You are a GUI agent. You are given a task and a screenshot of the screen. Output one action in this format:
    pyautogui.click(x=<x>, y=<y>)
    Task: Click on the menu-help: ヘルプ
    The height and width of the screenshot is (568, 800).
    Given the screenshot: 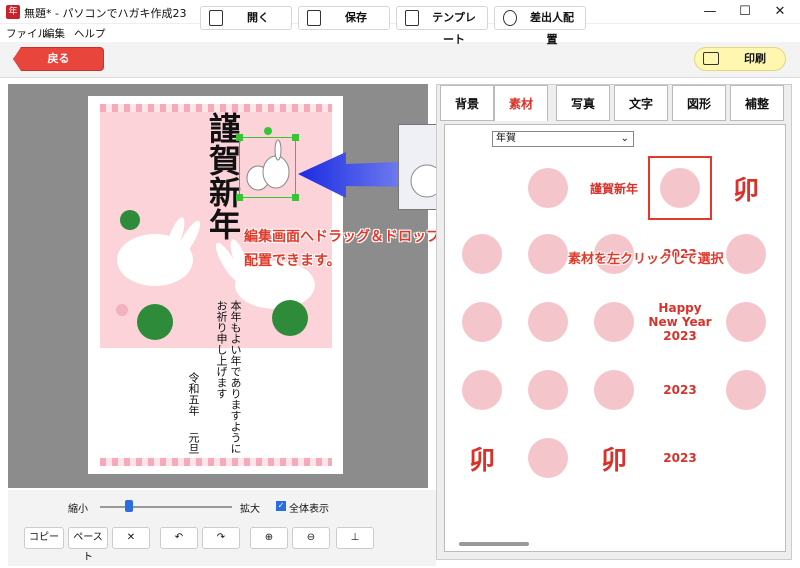 What is the action you would take?
    pyautogui.click(x=90, y=33)
    